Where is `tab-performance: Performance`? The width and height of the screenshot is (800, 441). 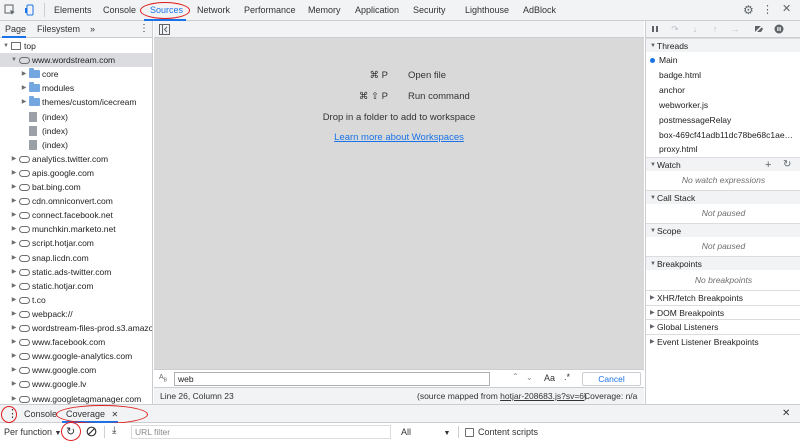 tab-performance: Performance is located at coordinates (270, 10).